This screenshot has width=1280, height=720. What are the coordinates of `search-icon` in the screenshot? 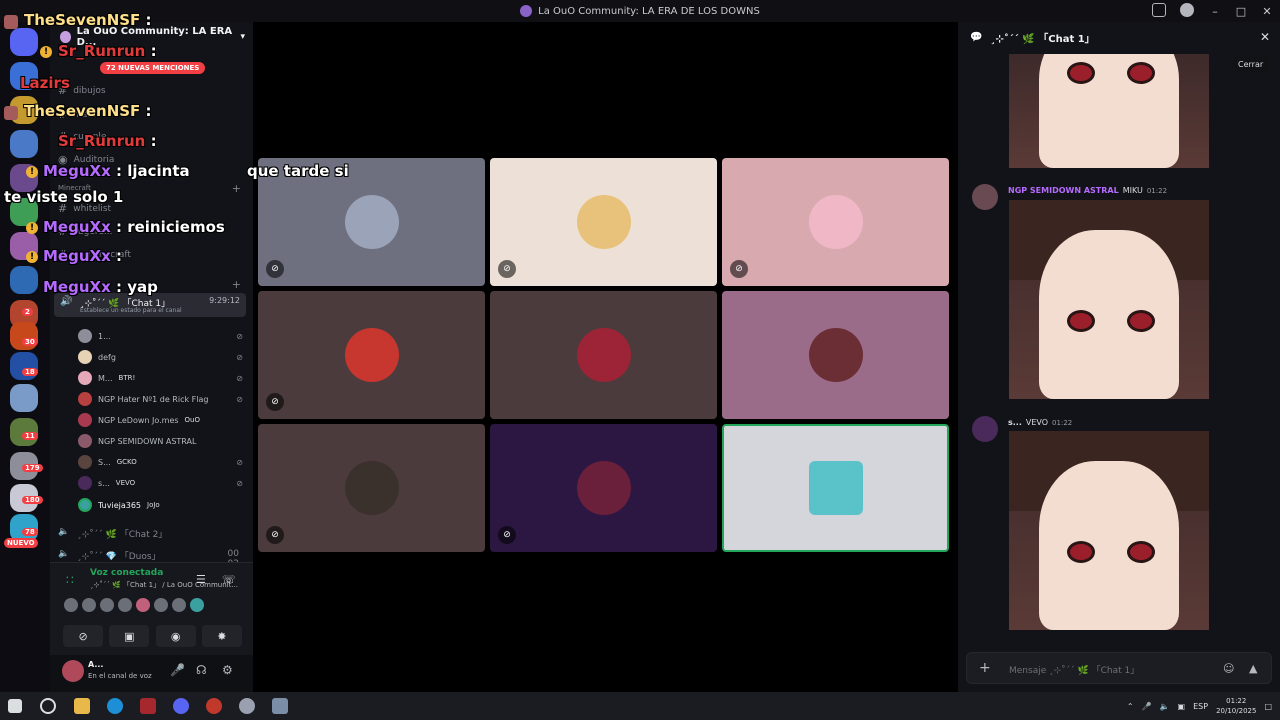 It's located at (48, 706).